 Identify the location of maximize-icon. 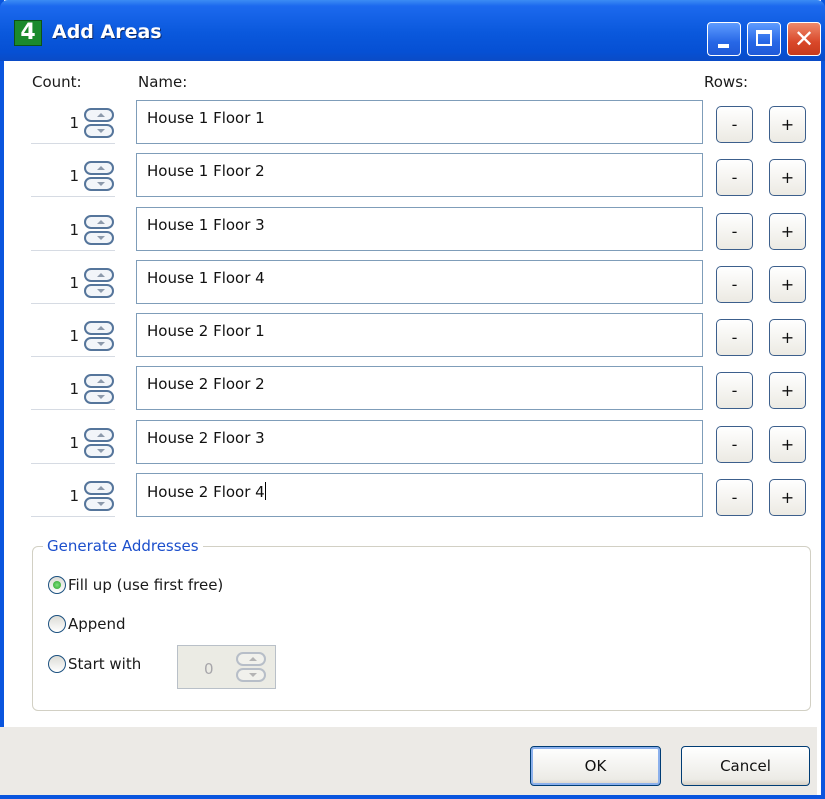
(764, 38).